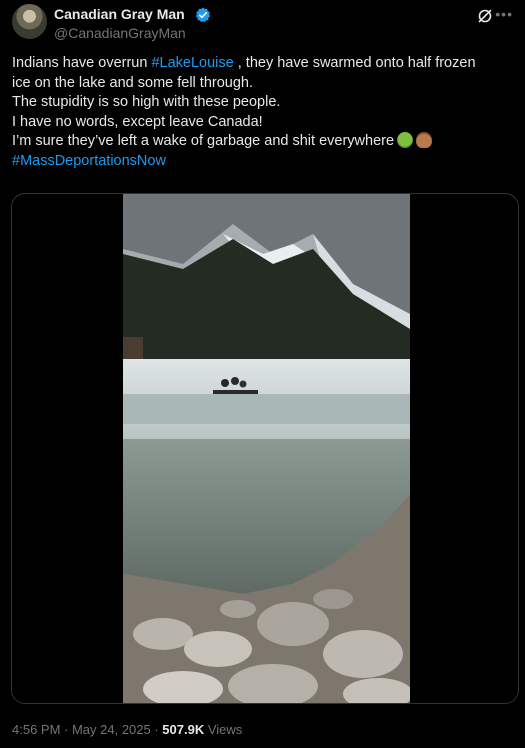  What do you see at coordinates (405, 140) in the screenshot?
I see `nauseated-face-emoji` at bounding box center [405, 140].